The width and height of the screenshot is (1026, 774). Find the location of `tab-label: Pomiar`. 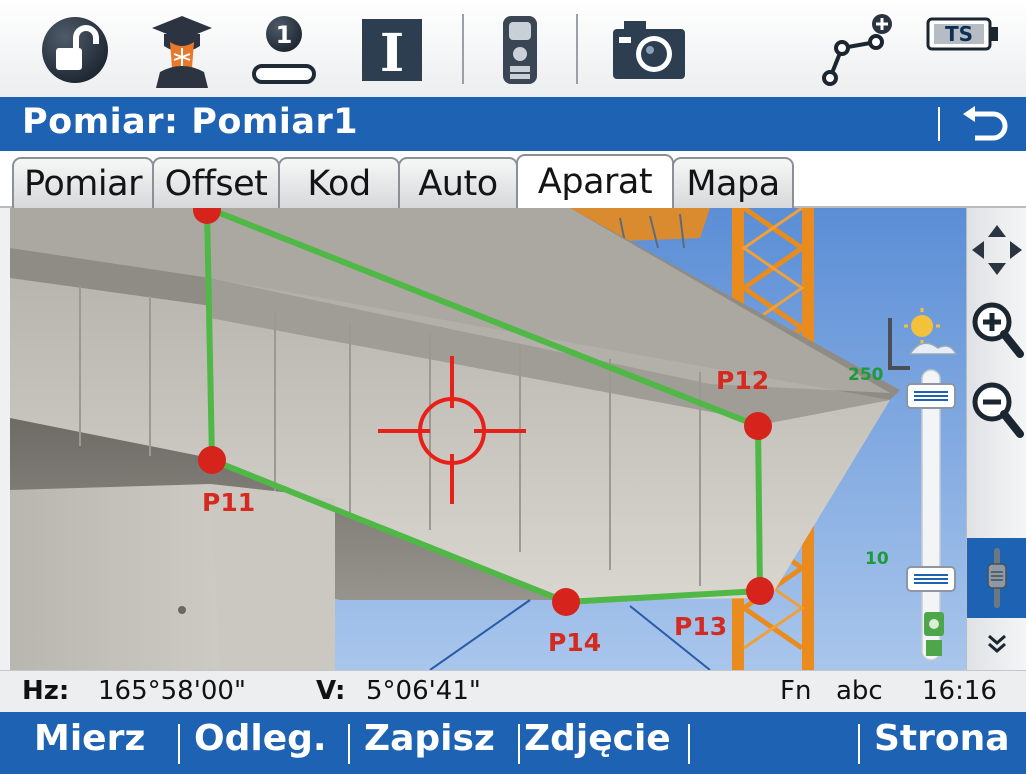

tab-label: Pomiar is located at coordinates (83, 183).